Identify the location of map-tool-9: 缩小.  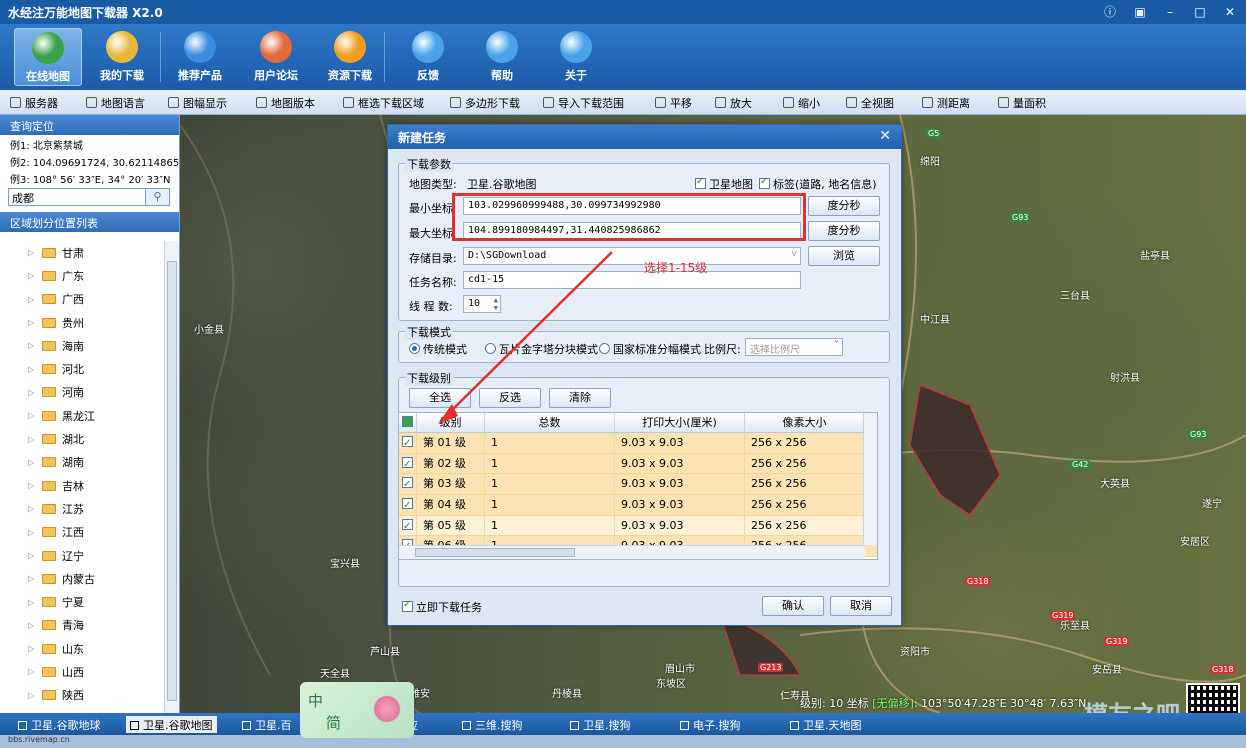
(801, 103).